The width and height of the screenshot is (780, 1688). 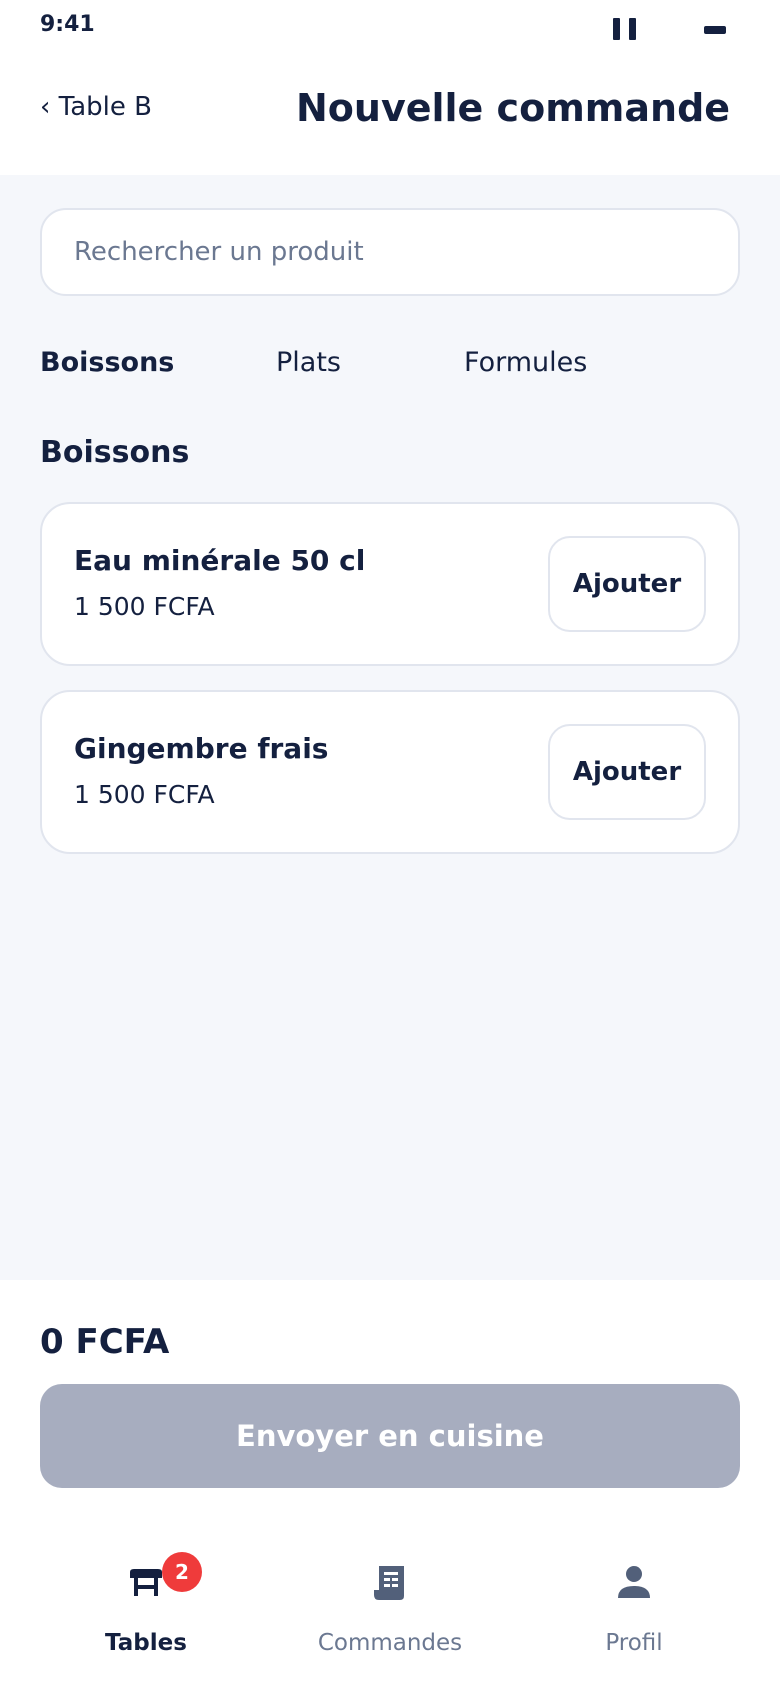 What do you see at coordinates (390, 30) in the screenshot?
I see `status-bar: 9:41` at bounding box center [390, 30].